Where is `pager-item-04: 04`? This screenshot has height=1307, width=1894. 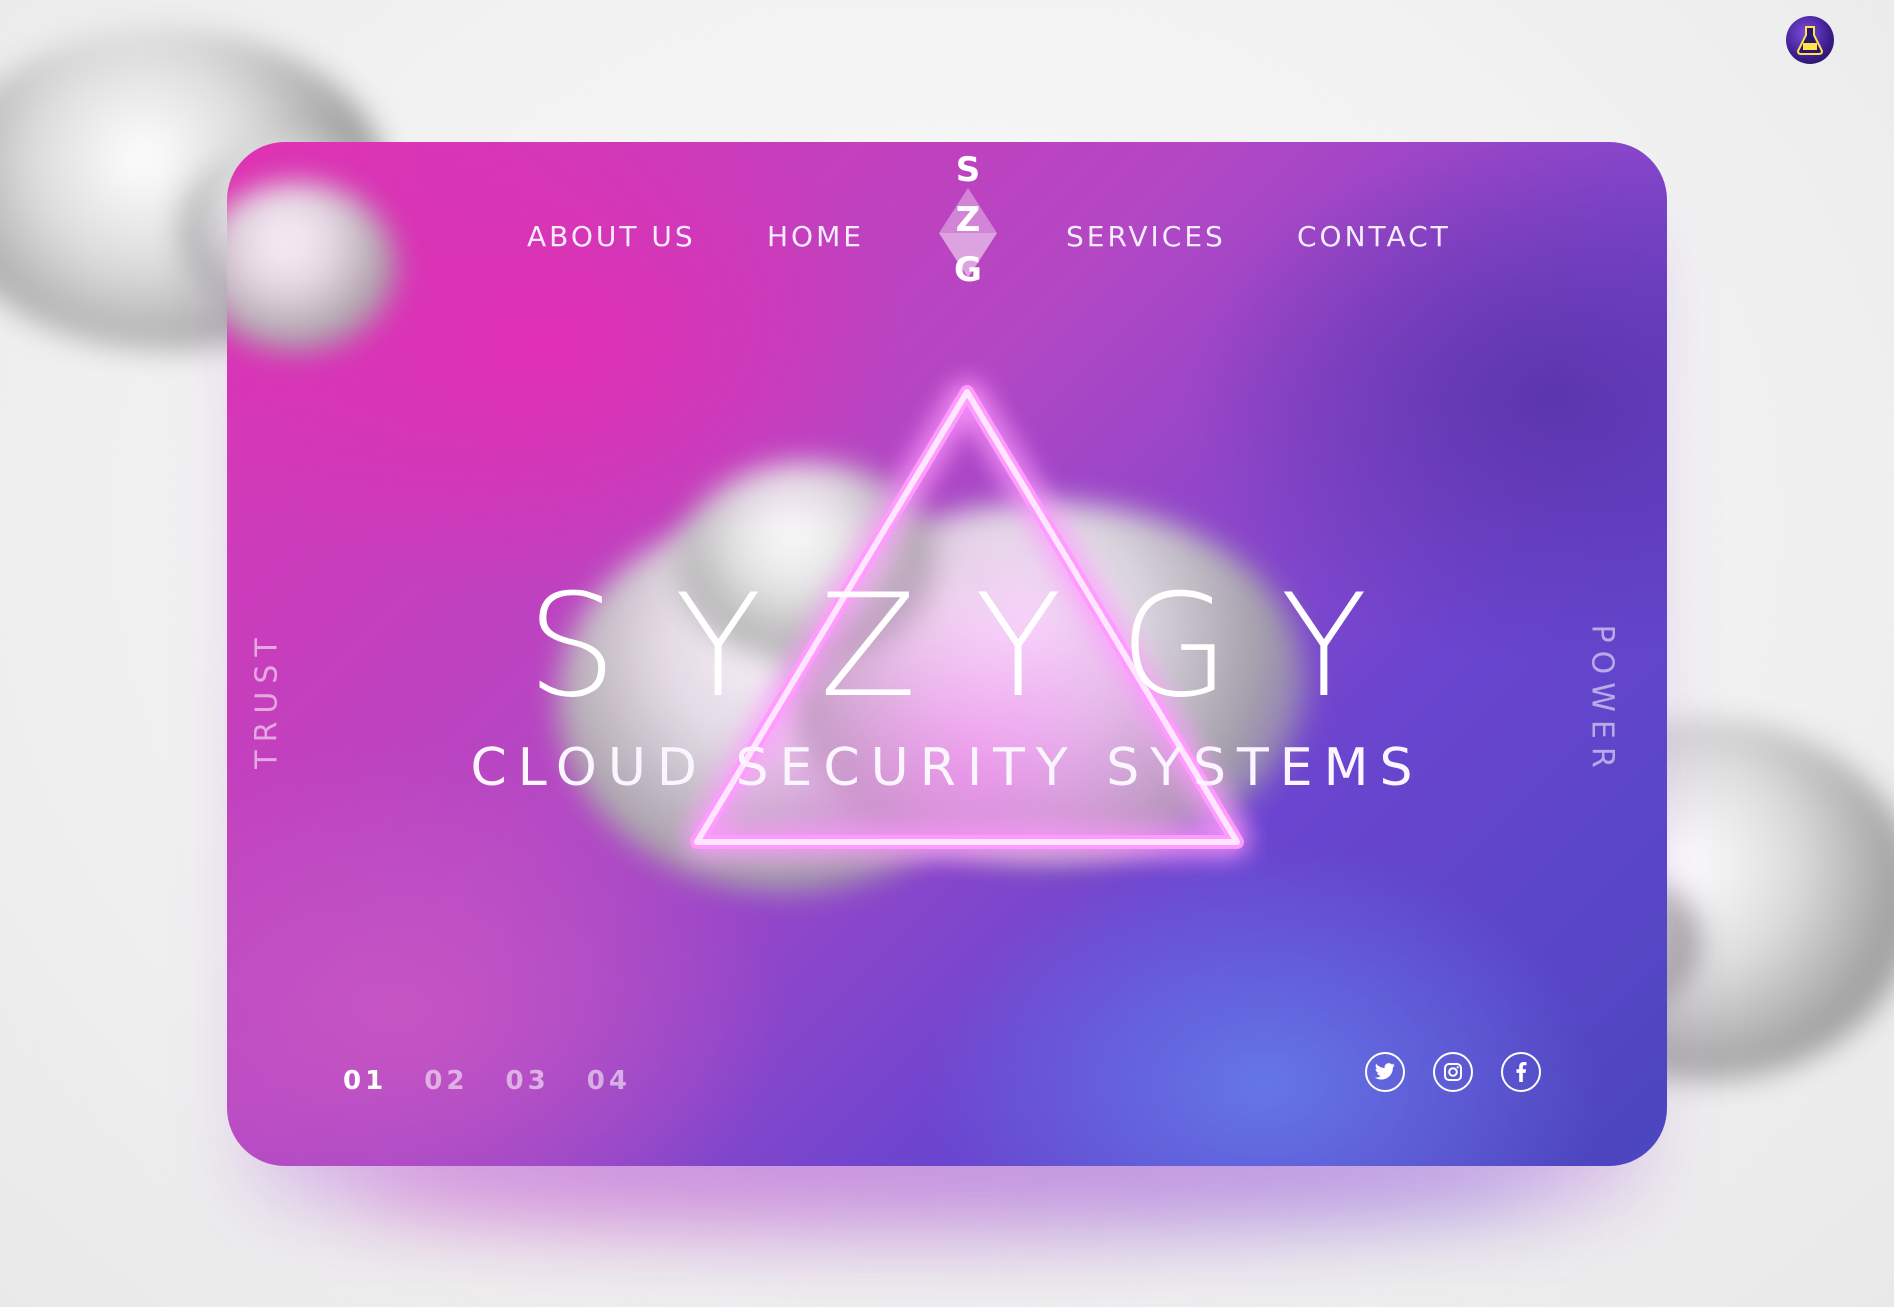
pager-item-04: 04 is located at coordinates (609, 1081).